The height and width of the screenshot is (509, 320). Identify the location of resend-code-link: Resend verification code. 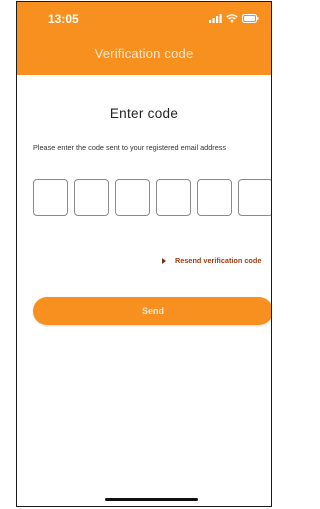
(211, 260).